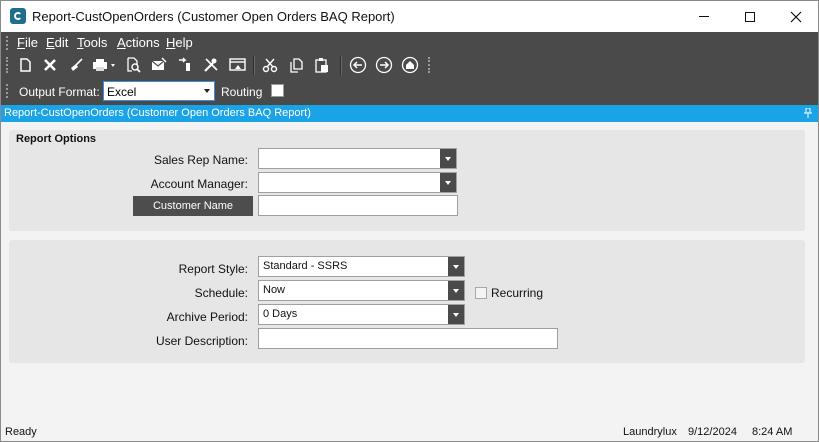 The height and width of the screenshot is (442, 819). What do you see at coordinates (357, 182) in the screenshot?
I see `account-manager-combo` at bounding box center [357, 182].